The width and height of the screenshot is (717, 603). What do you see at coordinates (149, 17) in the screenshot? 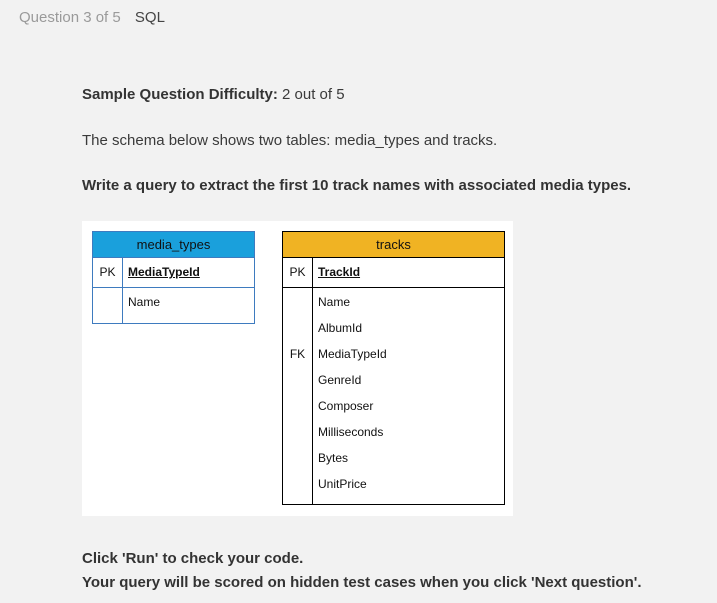
I see `question-section: SQL` at bounding box center [149, 17].